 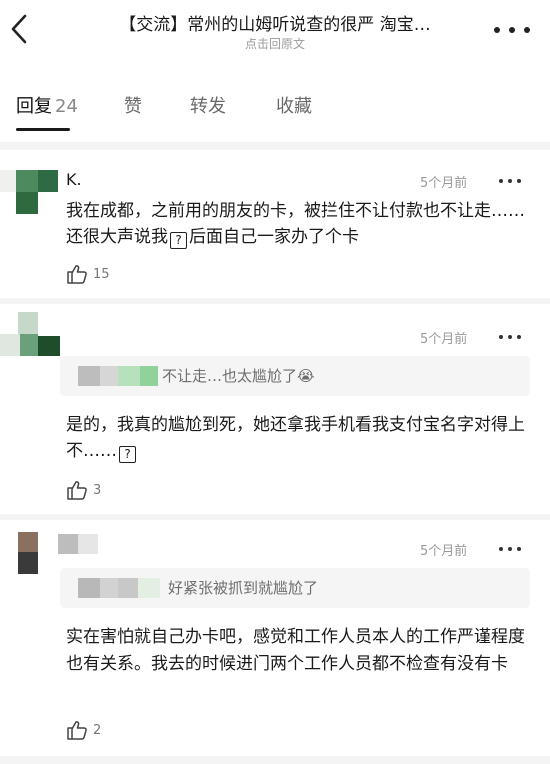 I want to click on tab-replies: 回复 24, so click(x=47, y=105).